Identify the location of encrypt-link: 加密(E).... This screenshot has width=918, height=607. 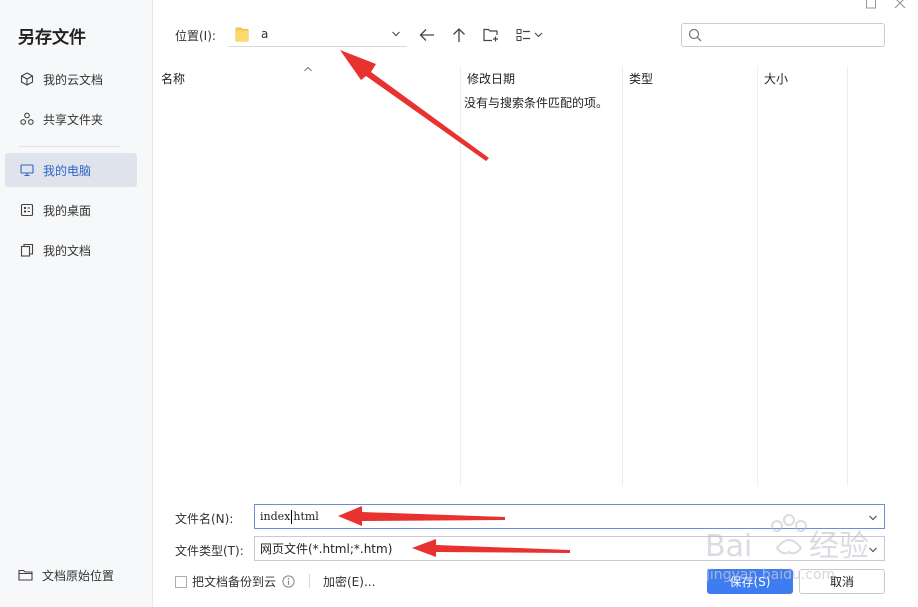
(349, 581).